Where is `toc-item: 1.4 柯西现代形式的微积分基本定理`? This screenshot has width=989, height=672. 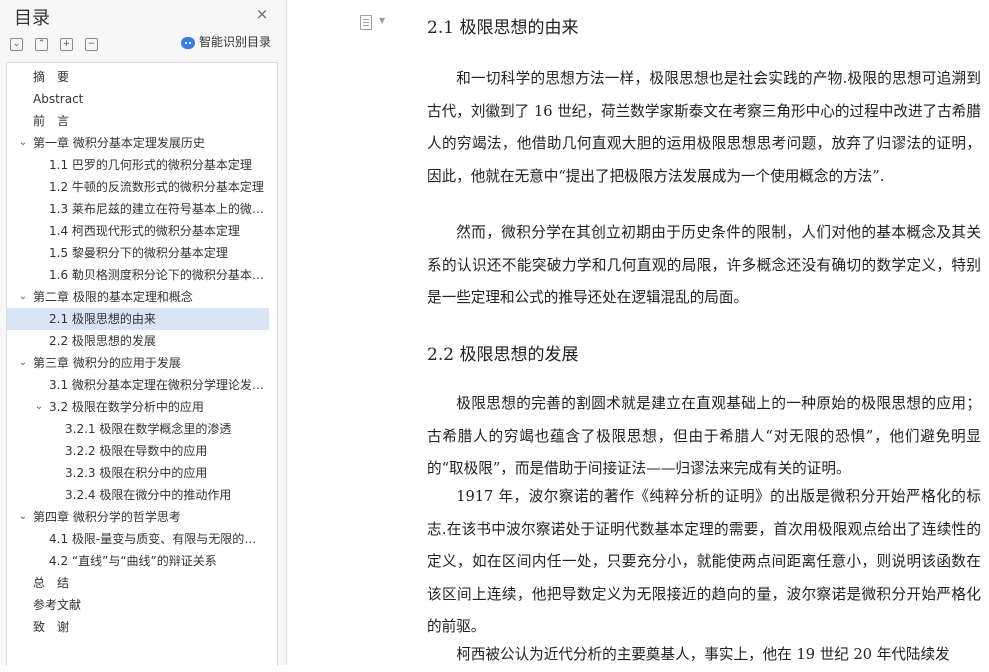 toc-item: 1.4 柯西现代形式的微积分基本定理 is located at coordinates (138, 231).